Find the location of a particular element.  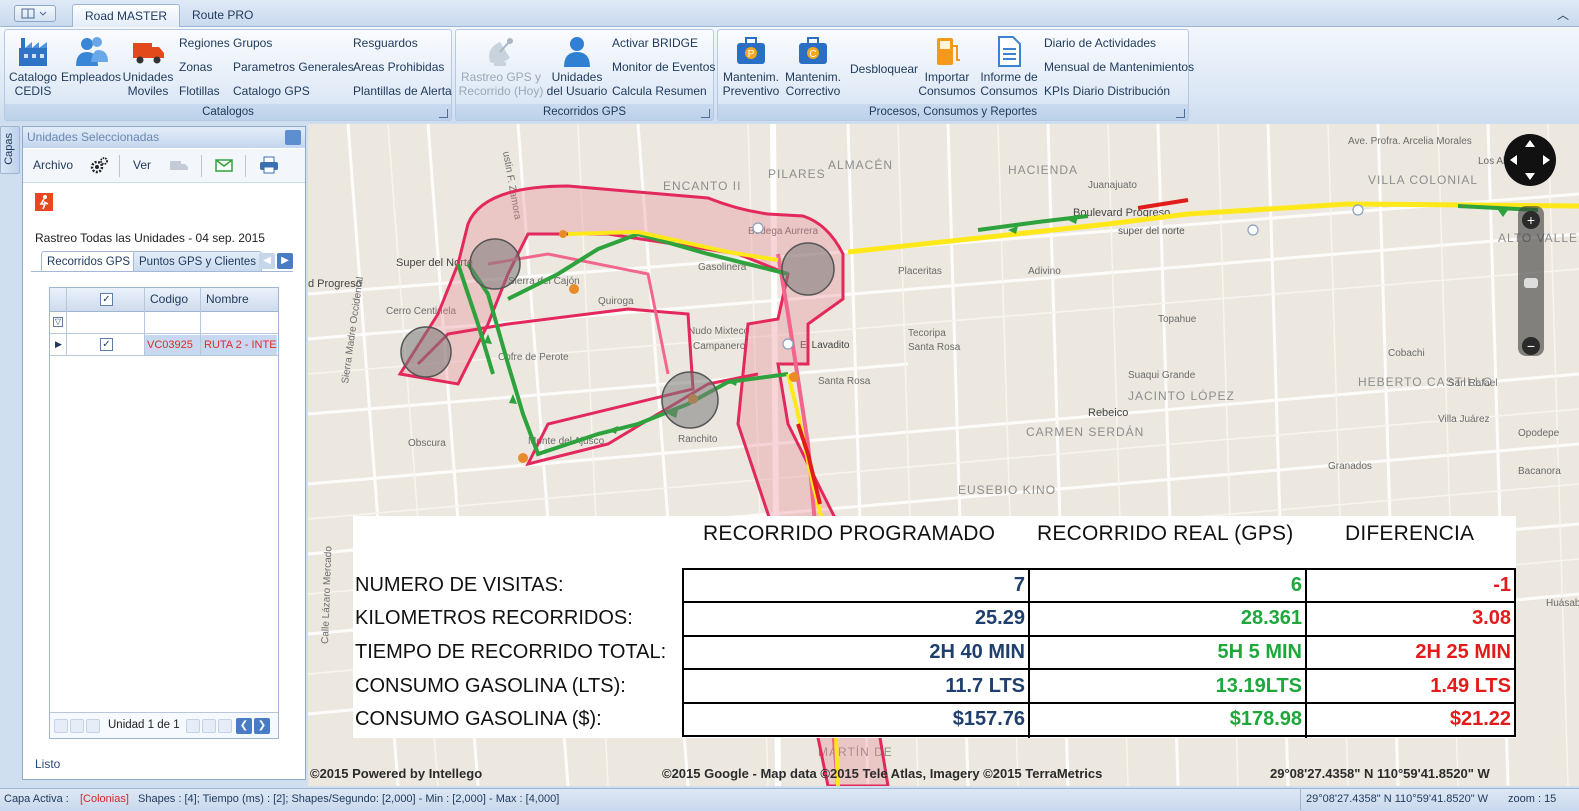

cell-nombre: RUTA 2 - INTE is located at coordinates (239, 345).